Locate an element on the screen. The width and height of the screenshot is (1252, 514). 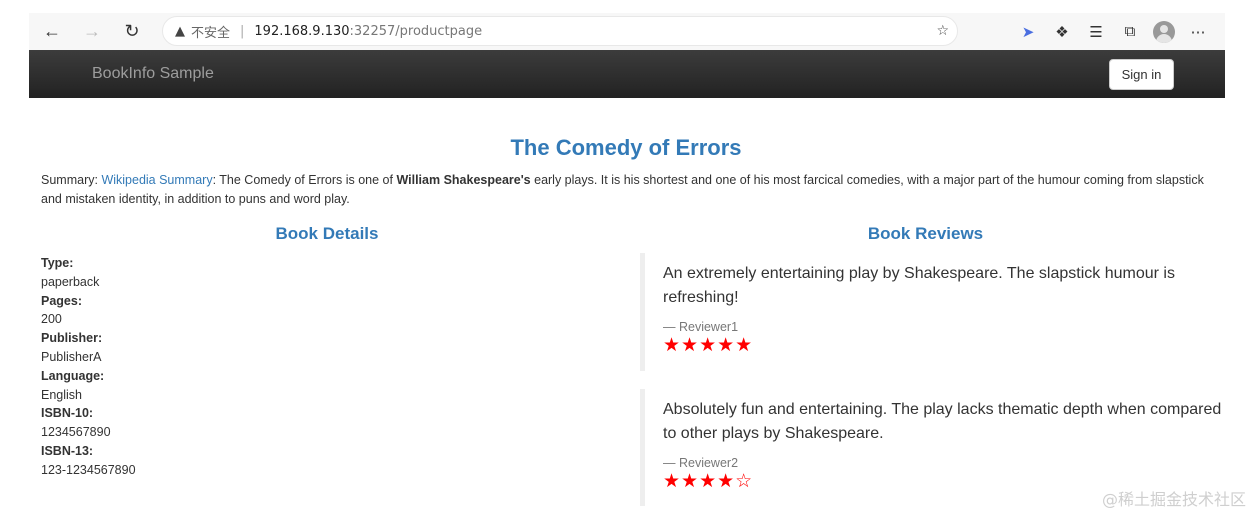
more-menu-icon: ⋯ is located at coordinates (1198, 32).